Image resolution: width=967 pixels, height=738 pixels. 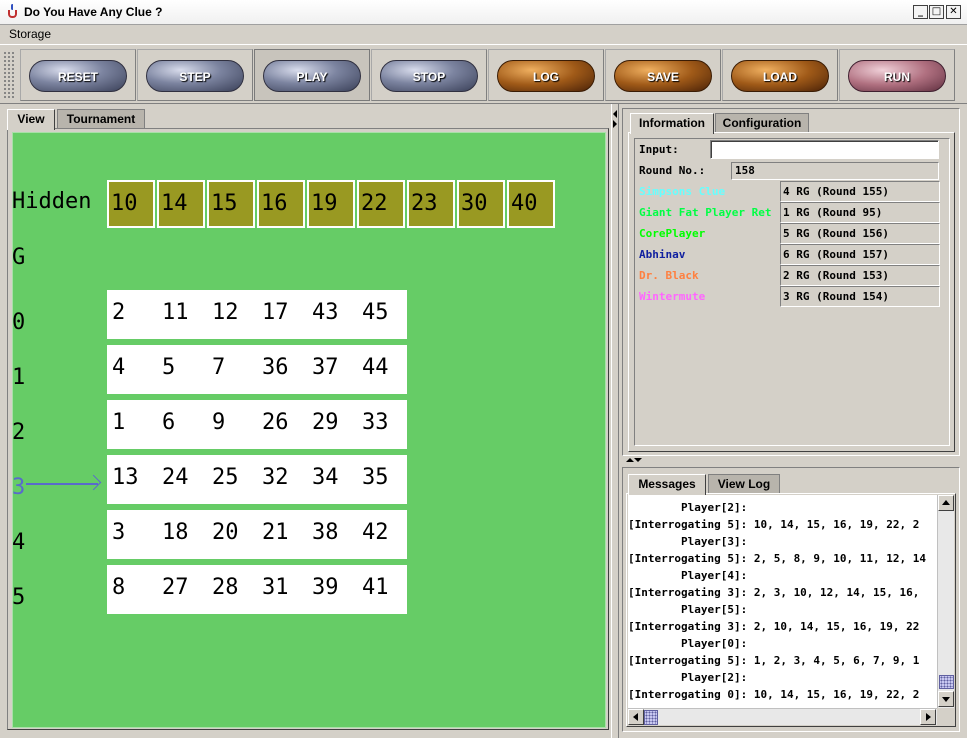 What do you see at coordinates (325, 422) in the screenshot?
I see `row-number: 29` at bounding box center [325, 422].